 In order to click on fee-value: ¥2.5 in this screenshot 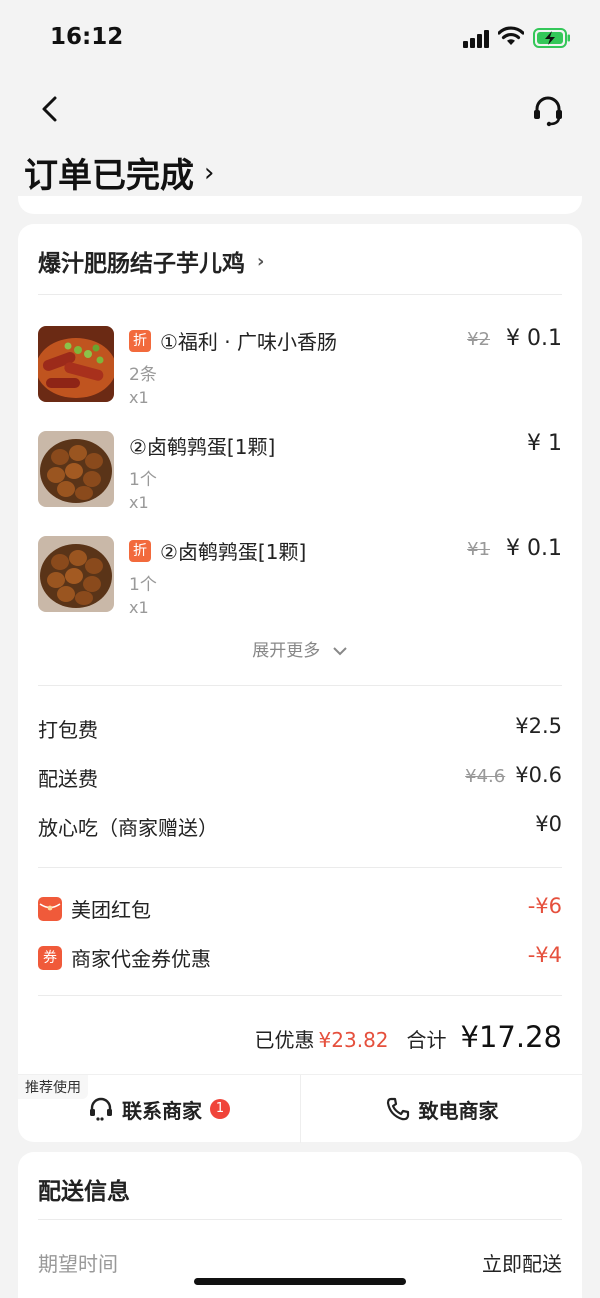, I will do `click(538, 726)`.